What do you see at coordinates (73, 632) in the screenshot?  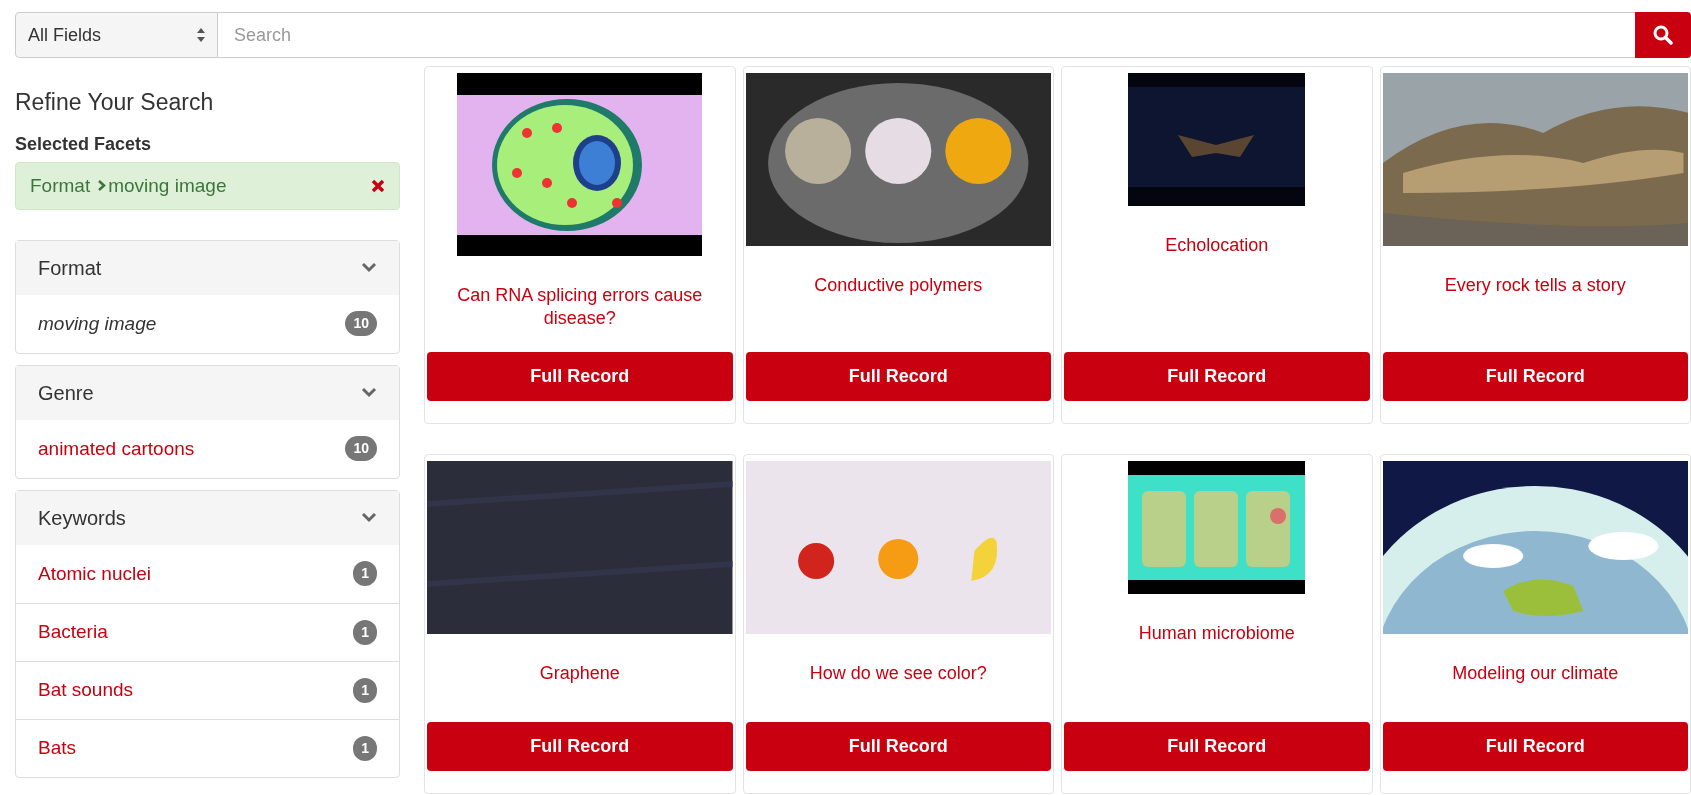 I see `facet-item-label: Bacteria` at bounding box center [73, 632].